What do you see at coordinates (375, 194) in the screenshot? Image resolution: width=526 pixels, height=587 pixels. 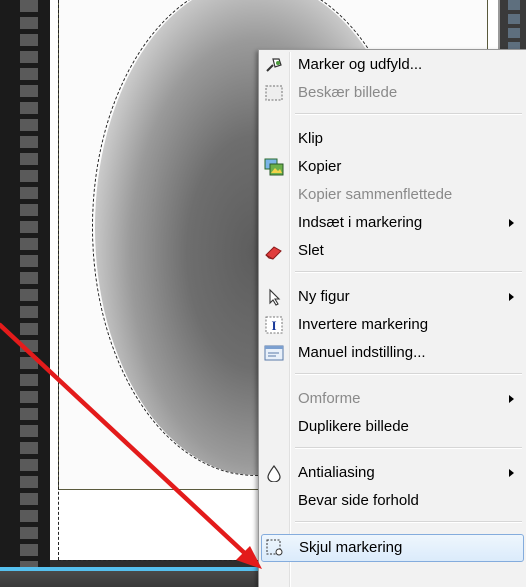 I see `menu-item-label: Kopier sammenflettede` at bounding box center [375, 194].